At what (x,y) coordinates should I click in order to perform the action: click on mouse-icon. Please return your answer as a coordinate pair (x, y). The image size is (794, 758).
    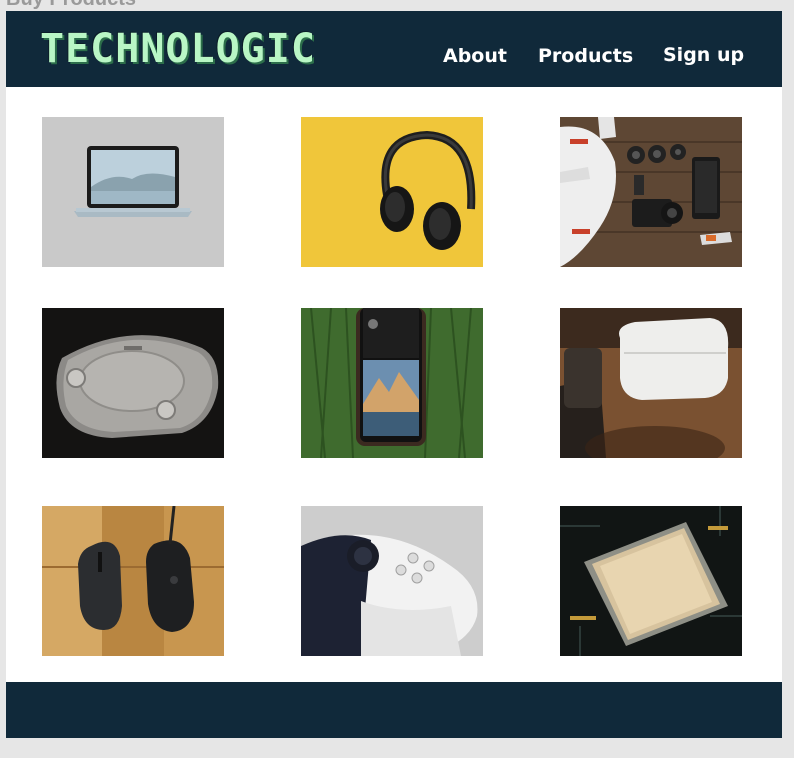
    Looking at the image, I should click on (133, 581).